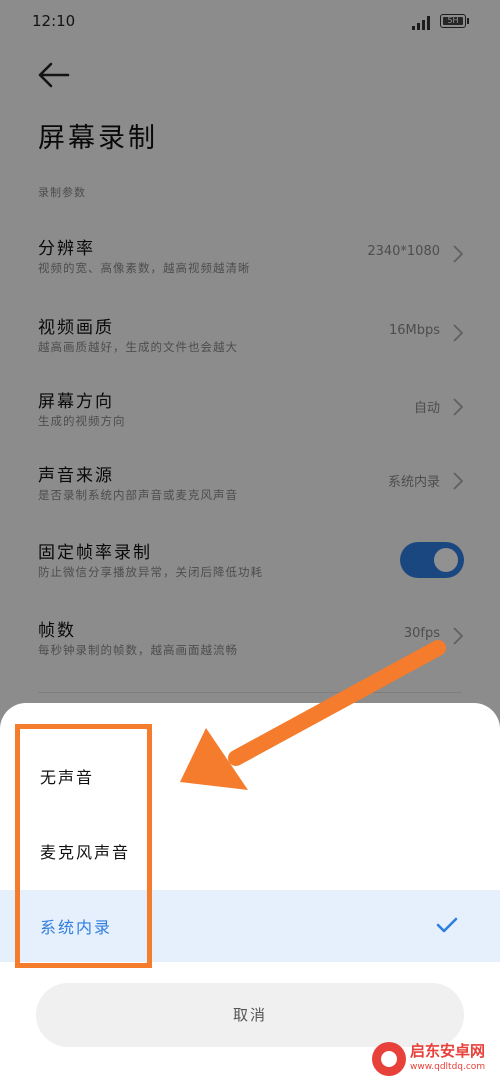  I want to click on check-icon, so click(447, 925).